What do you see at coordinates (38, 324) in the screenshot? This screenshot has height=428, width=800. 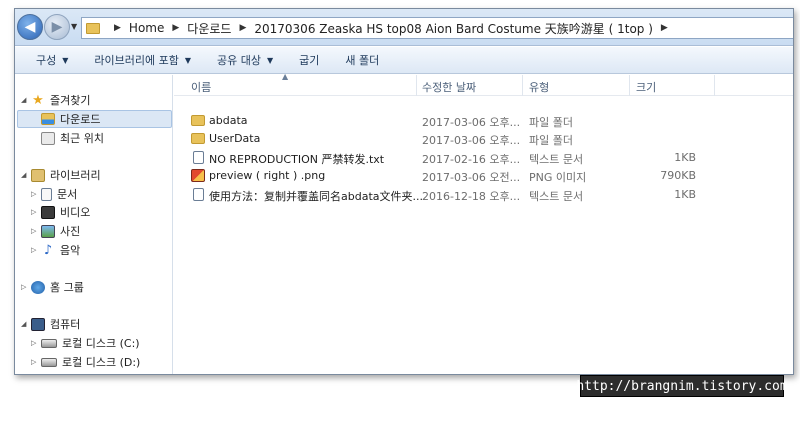 I see `computer-icon` at bounding box center [38, 324].